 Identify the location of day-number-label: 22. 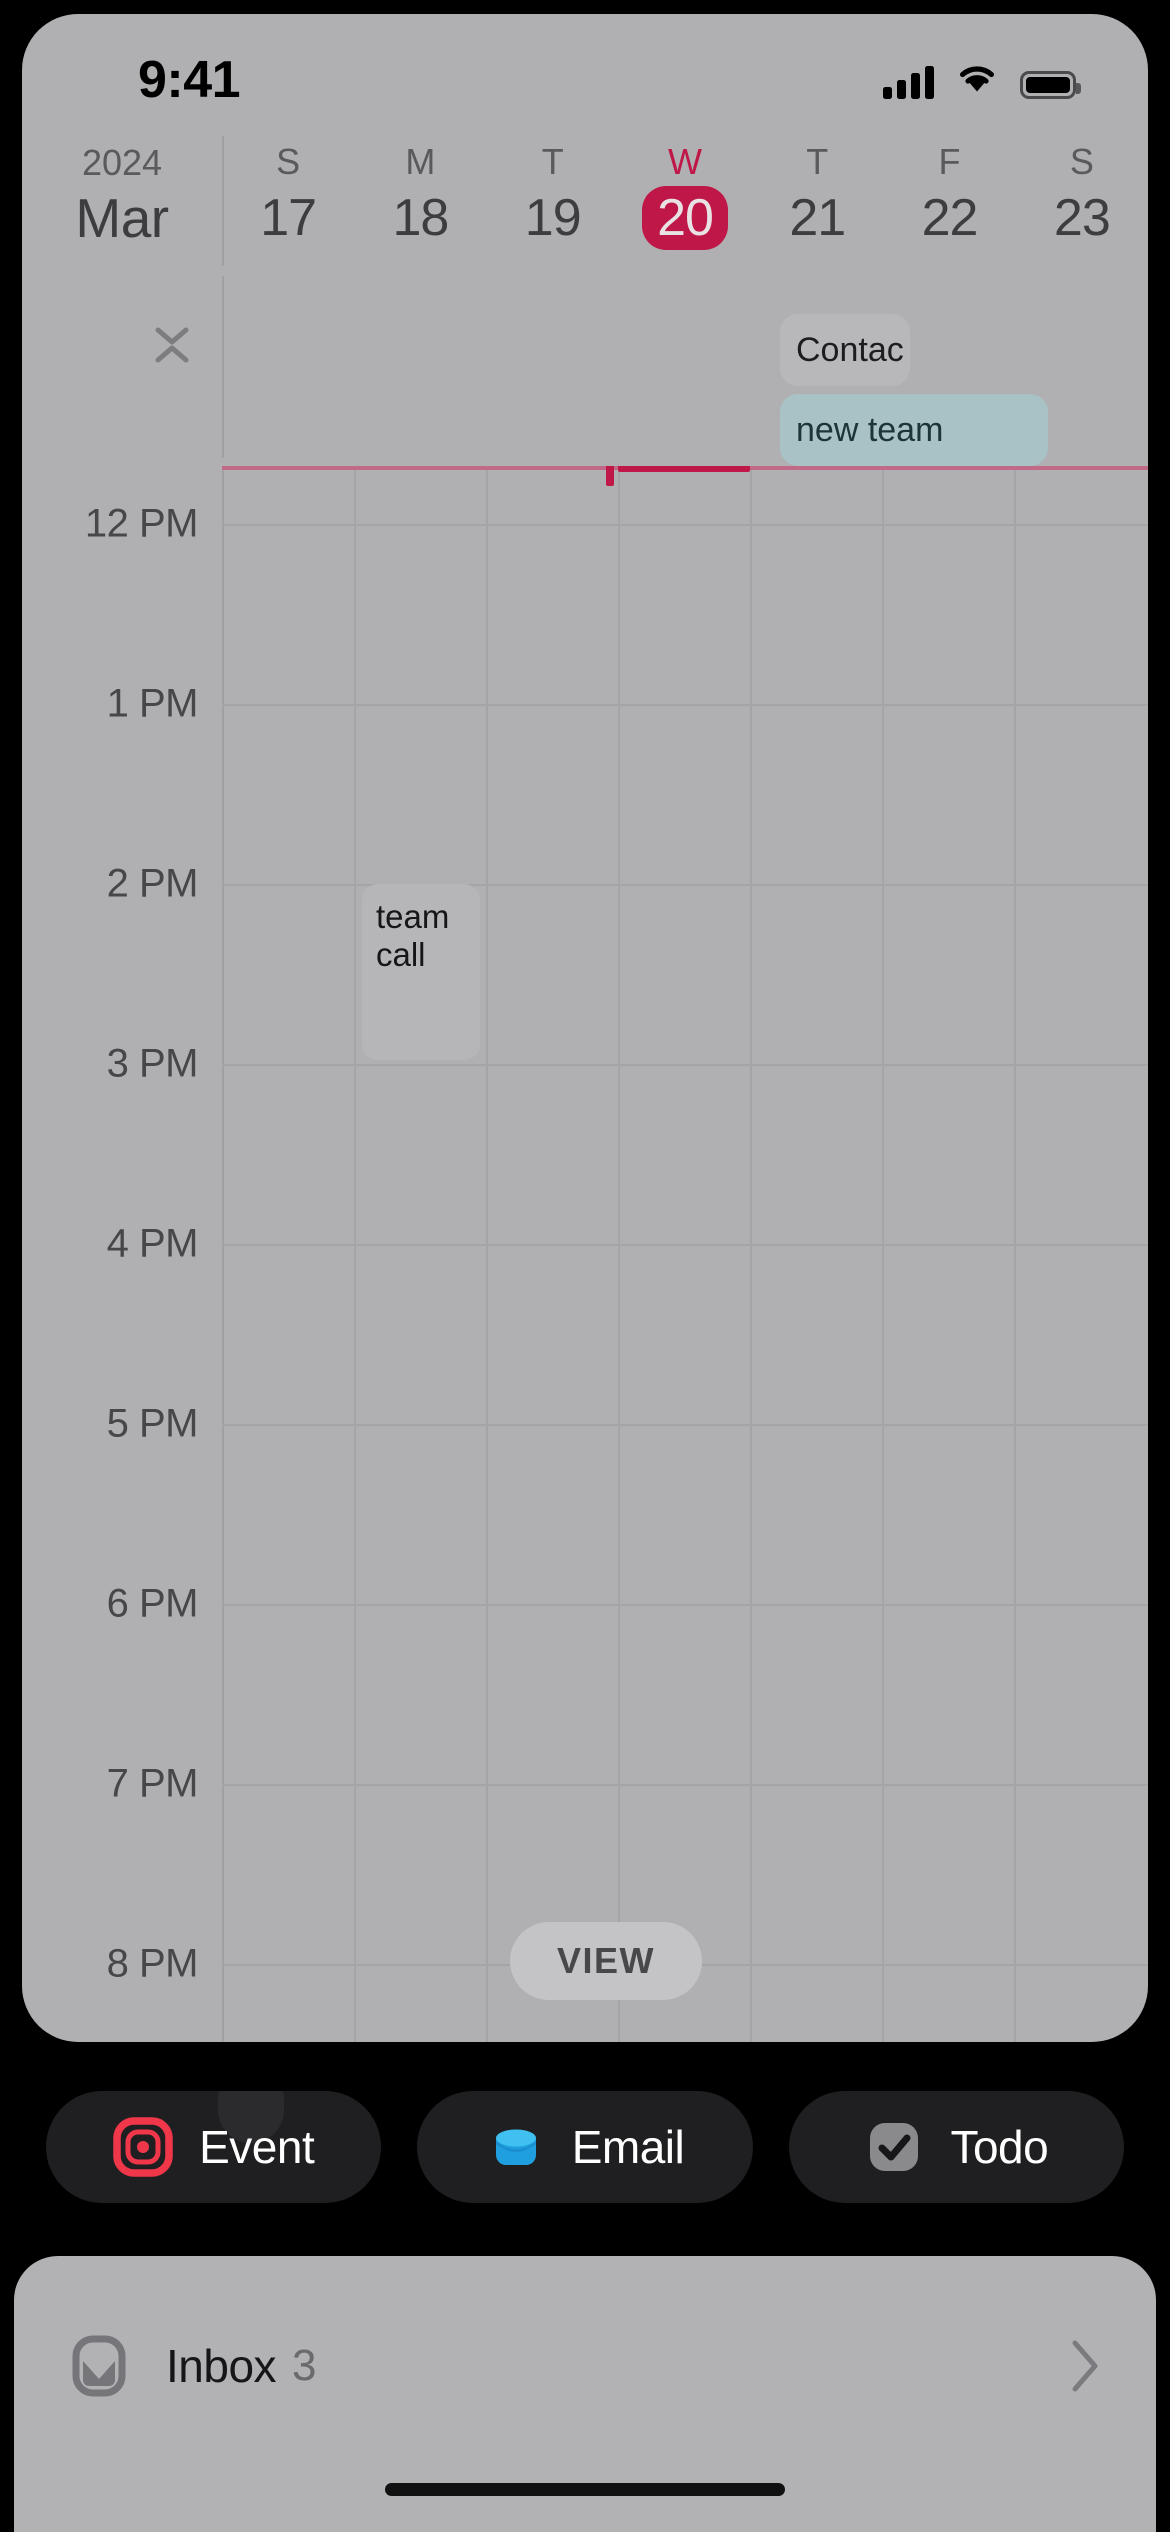
(950, 218).